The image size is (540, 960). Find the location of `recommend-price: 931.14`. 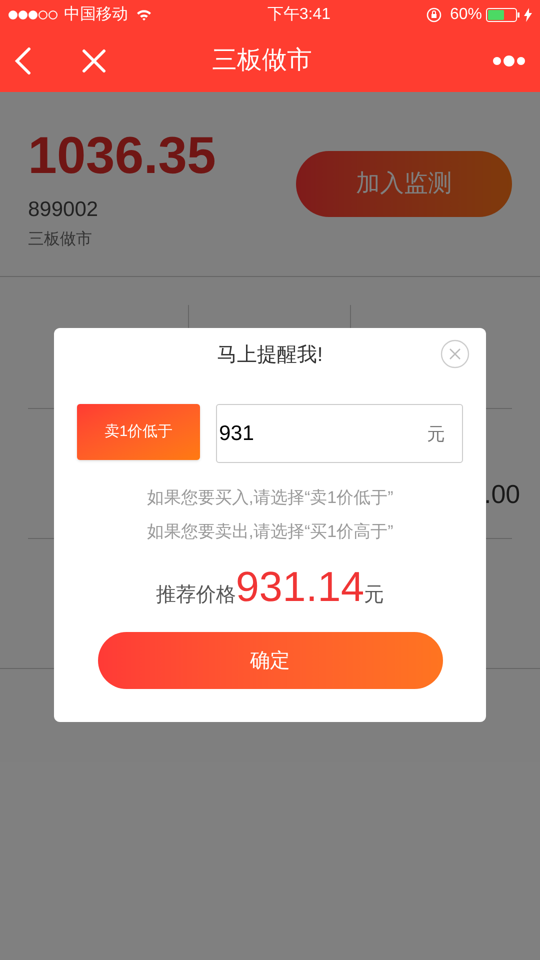

recommend-price: 931.14 is located at coordinates (300, 587).